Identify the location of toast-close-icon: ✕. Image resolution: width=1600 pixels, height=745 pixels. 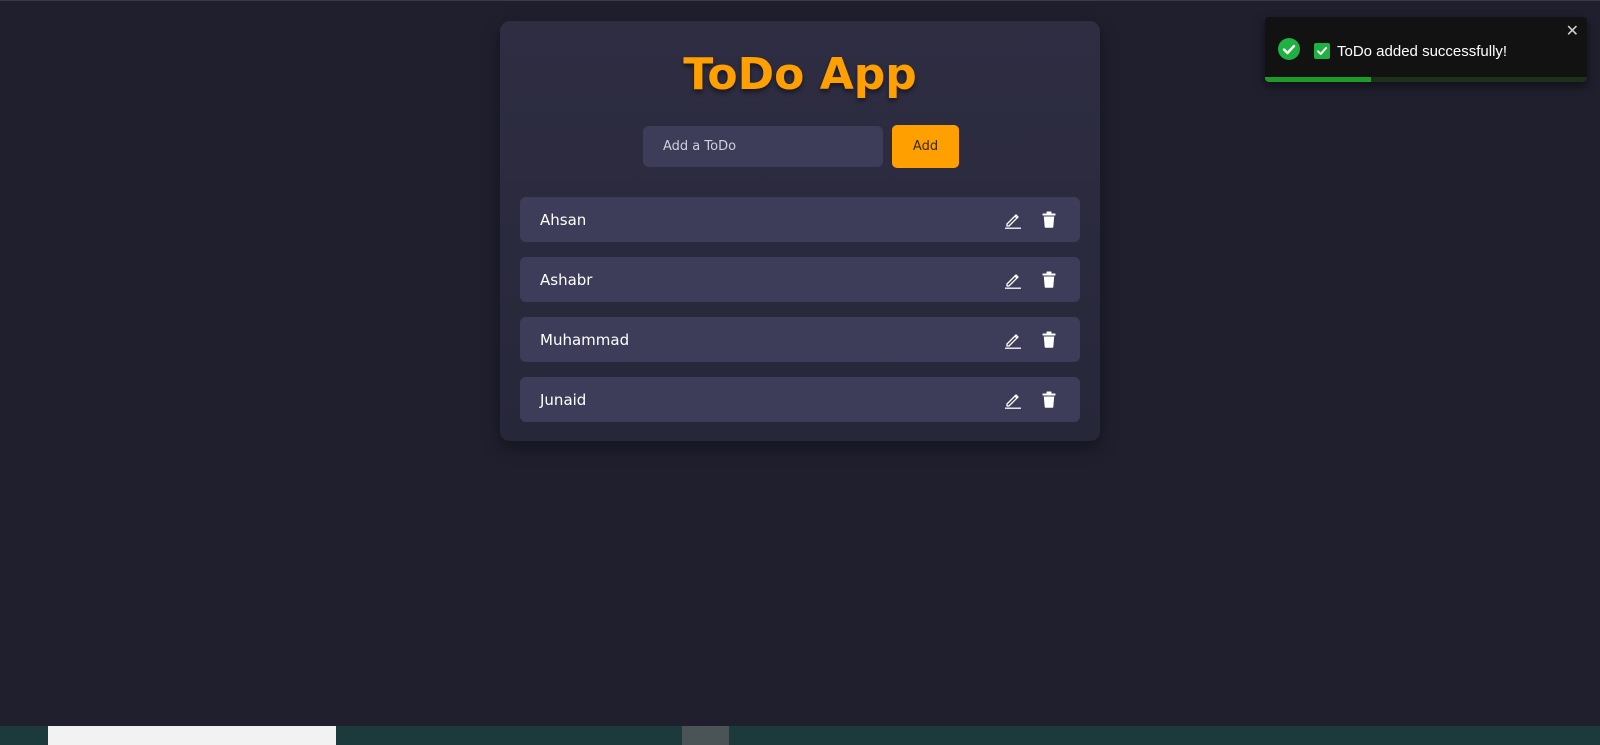
(1572, 31).